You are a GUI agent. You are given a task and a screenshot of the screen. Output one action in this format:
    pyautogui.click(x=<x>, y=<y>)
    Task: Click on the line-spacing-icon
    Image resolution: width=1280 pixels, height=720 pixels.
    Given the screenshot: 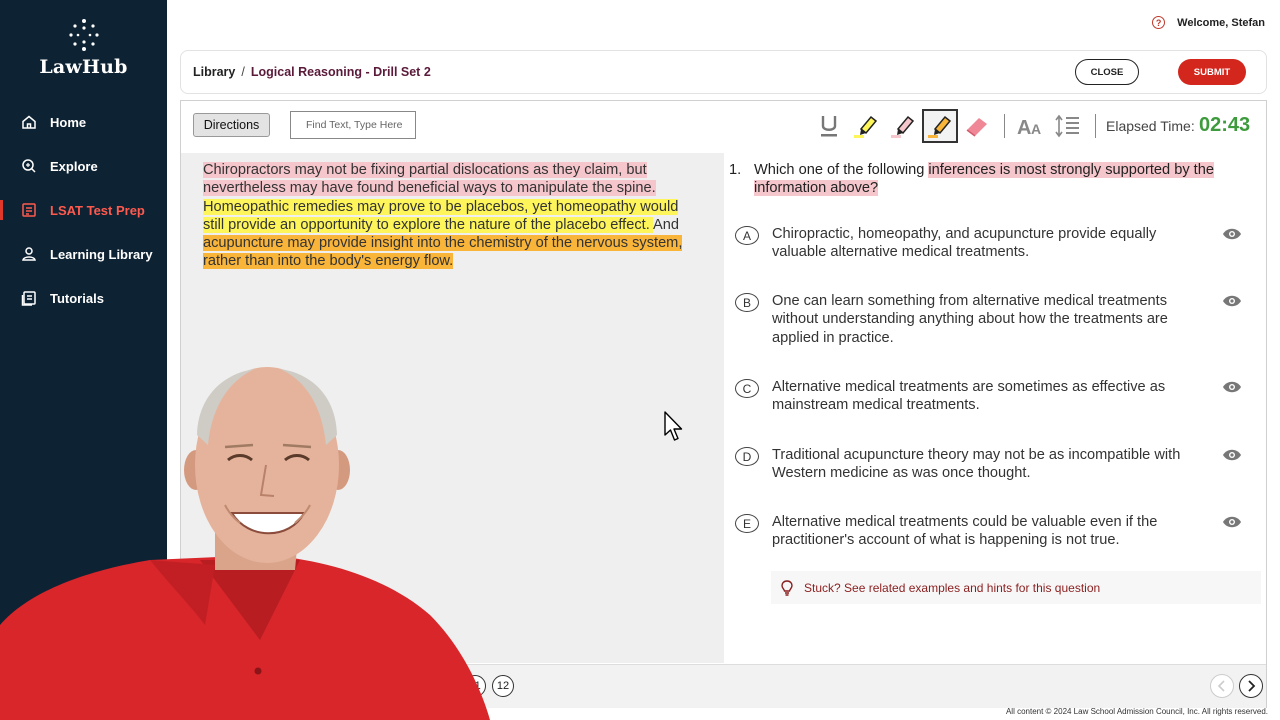 What is the action you would take?
    pyautogui.click(x=1067, y=126)
    